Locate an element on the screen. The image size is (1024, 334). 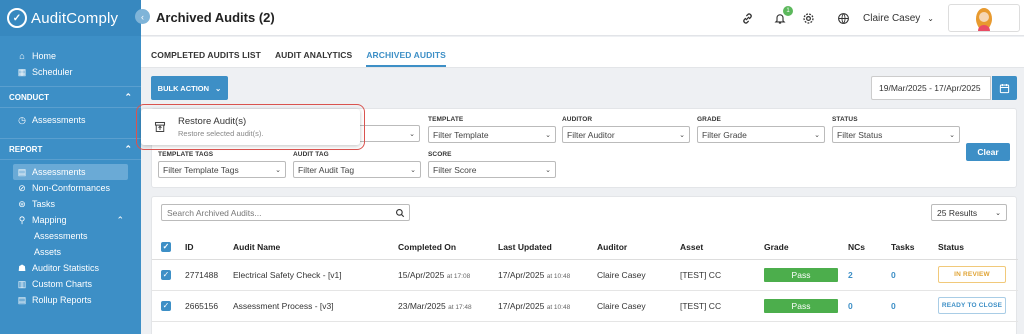
sidebar-item-auditor-statistics: ☗ Auditor Statistics is located at coordinates (70, 268).